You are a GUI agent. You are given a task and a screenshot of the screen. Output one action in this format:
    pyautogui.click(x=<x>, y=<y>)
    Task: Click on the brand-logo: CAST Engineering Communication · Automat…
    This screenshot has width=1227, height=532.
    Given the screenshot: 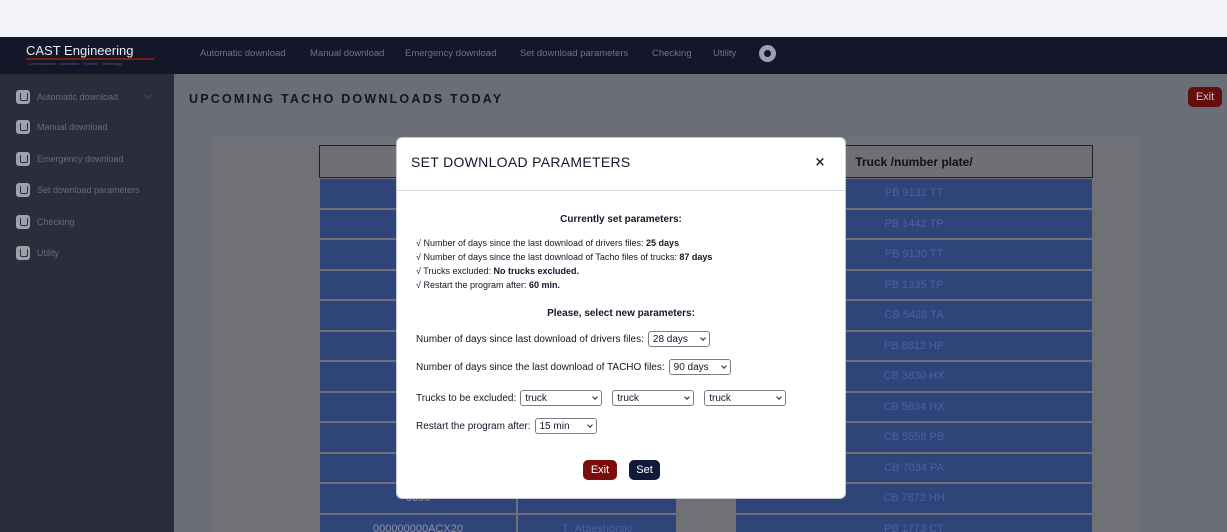 What is the action you would take?
    pyautogui.click(x=93, y=55)
    